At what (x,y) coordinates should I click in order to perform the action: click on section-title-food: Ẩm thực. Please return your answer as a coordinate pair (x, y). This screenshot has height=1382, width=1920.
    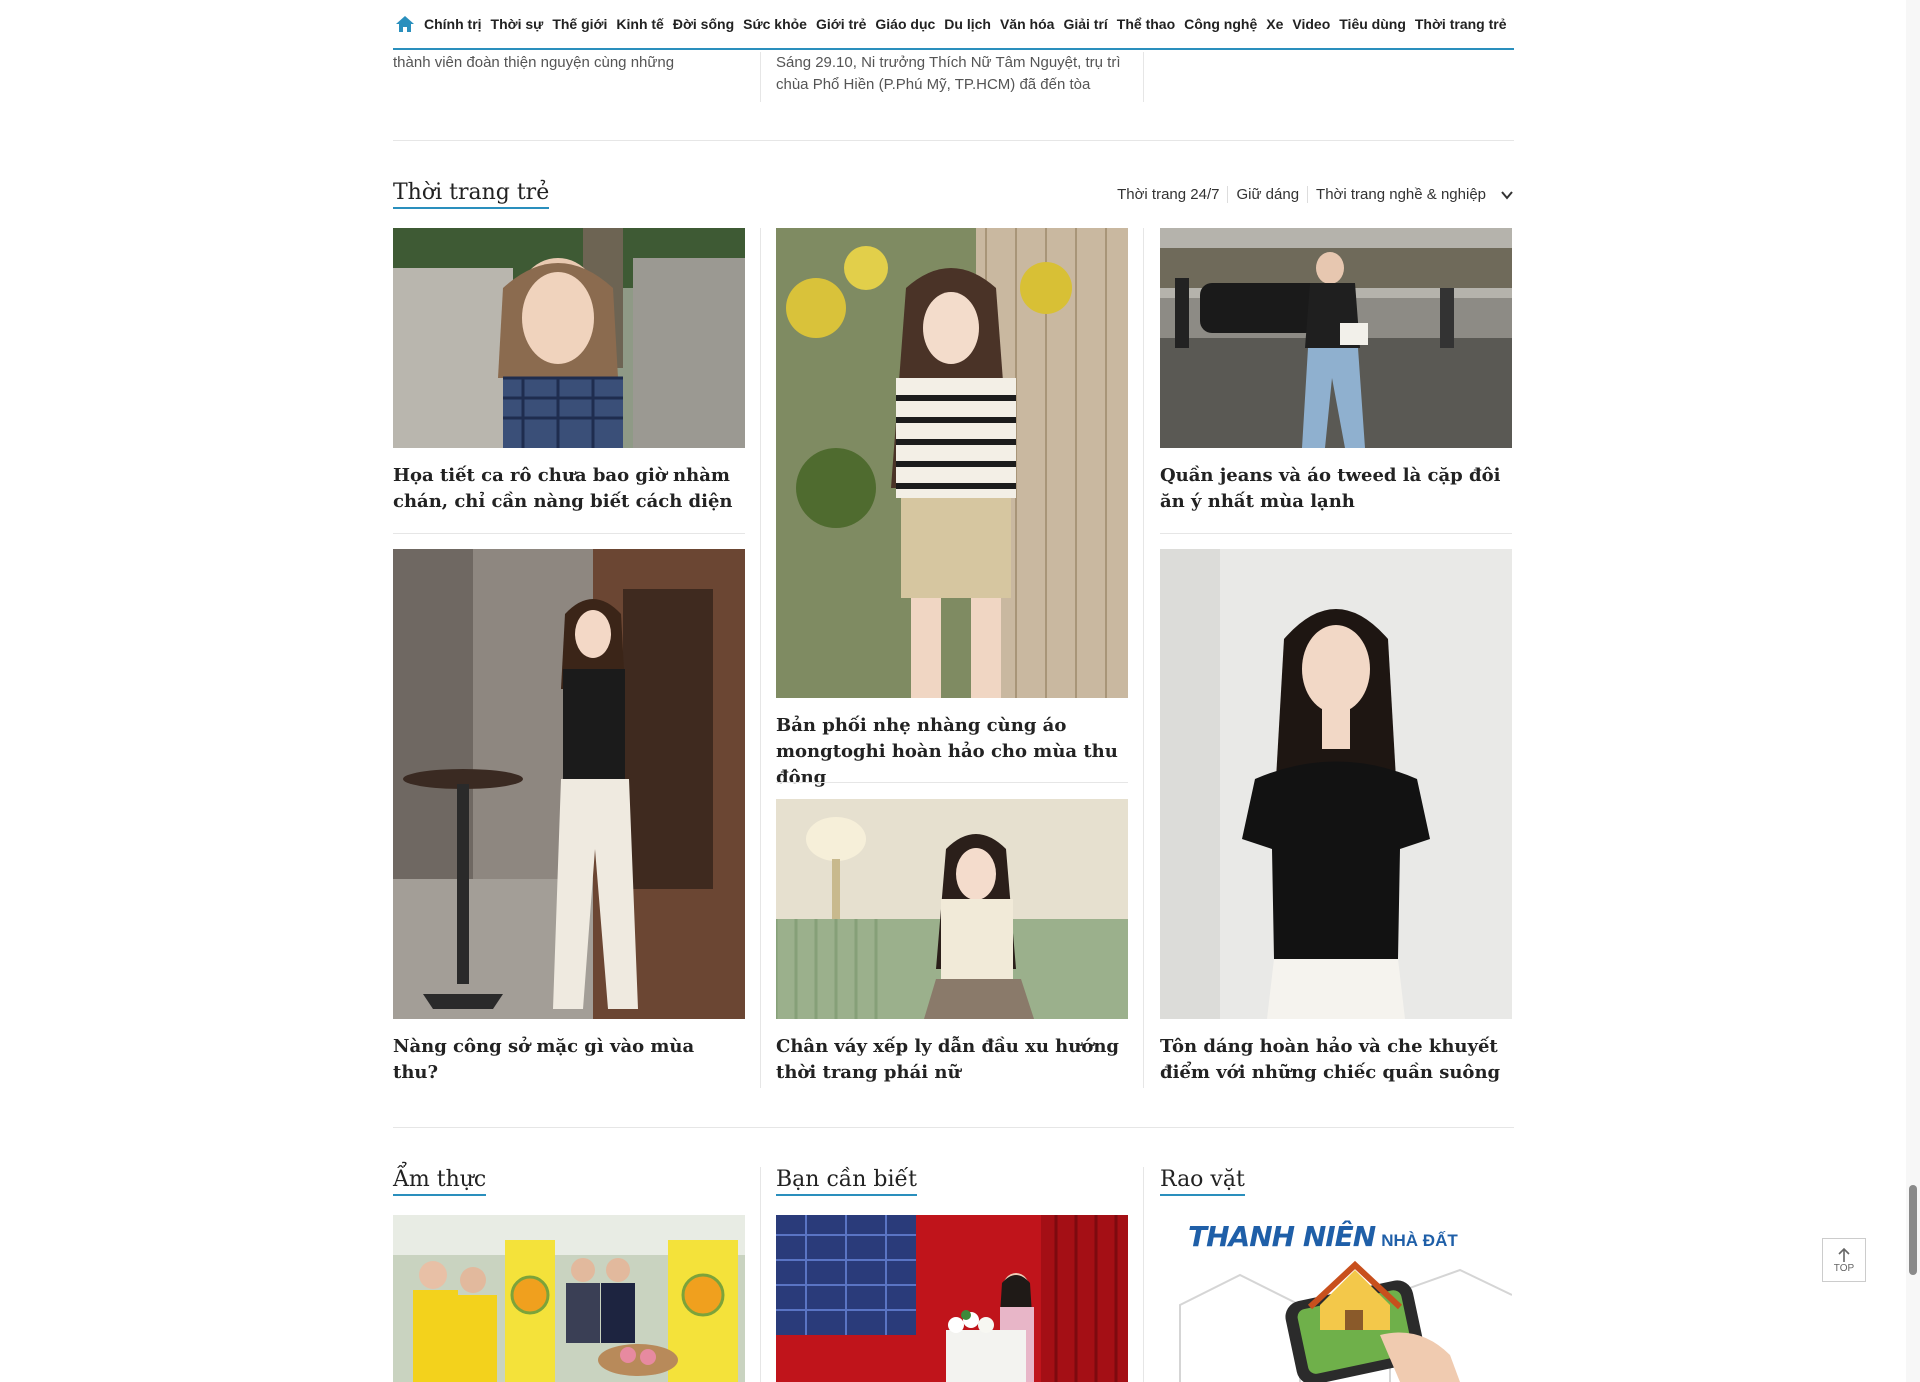
    Looking at the image, I should click on (440, 1181).